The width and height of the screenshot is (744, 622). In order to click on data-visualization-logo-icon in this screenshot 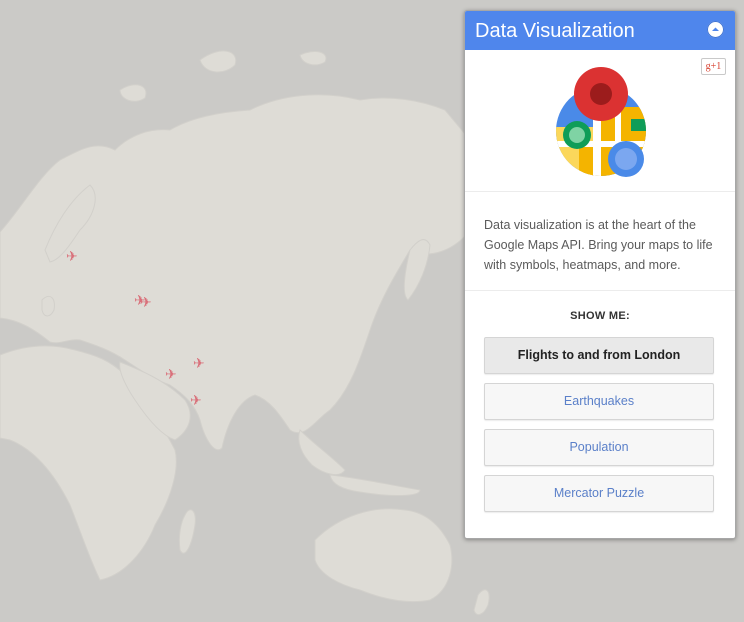, I will do `click(601, 122)`.